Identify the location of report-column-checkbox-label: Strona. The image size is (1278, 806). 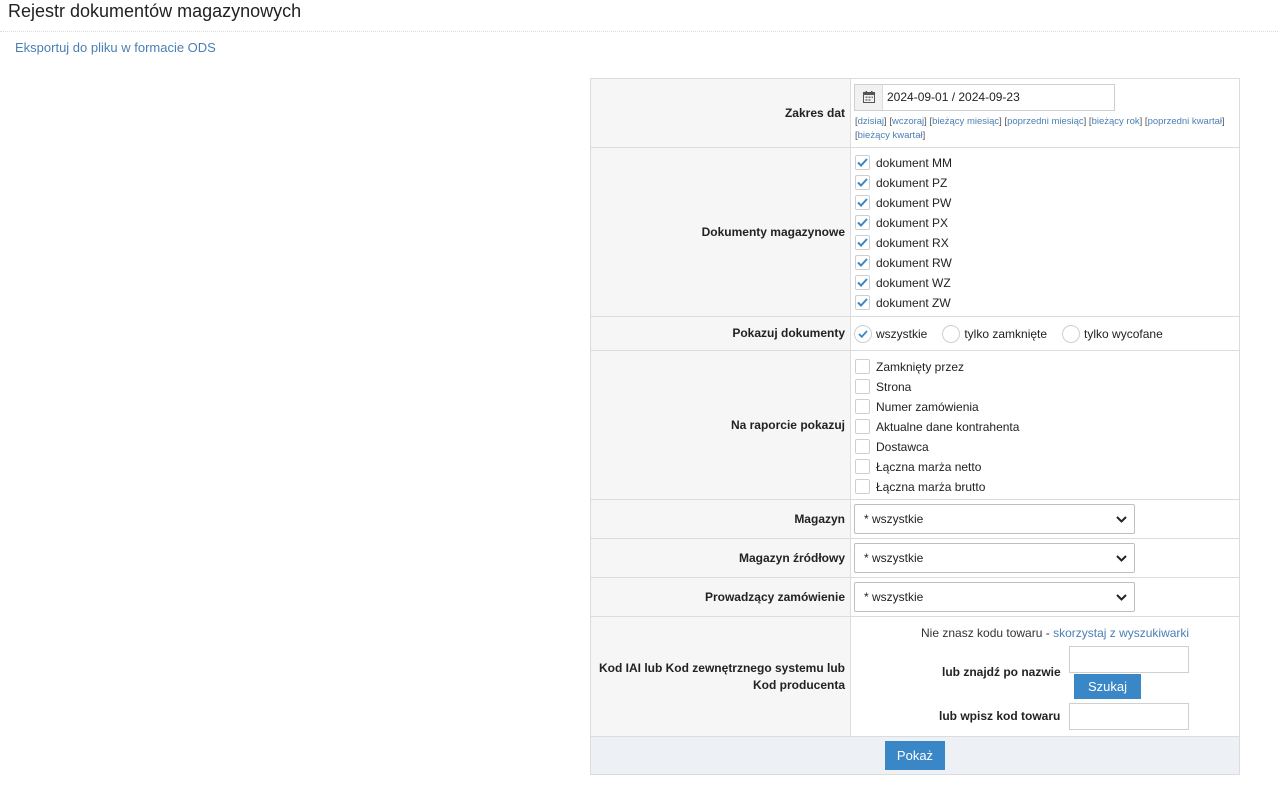
(893, 387).